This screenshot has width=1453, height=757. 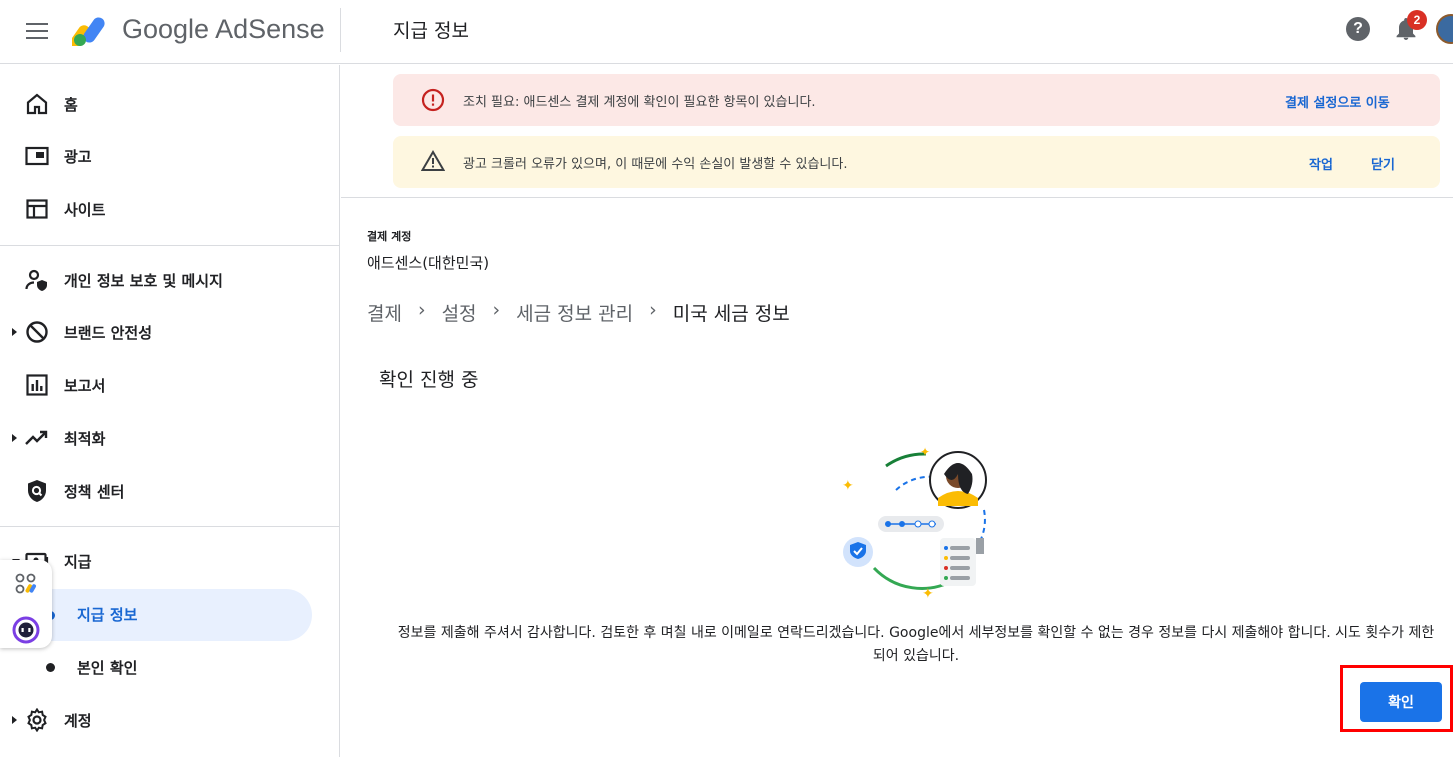 What do you see at coordinates (433, 100) in the screenshot?
I see `error-icon` at bounding box center [433, 100].